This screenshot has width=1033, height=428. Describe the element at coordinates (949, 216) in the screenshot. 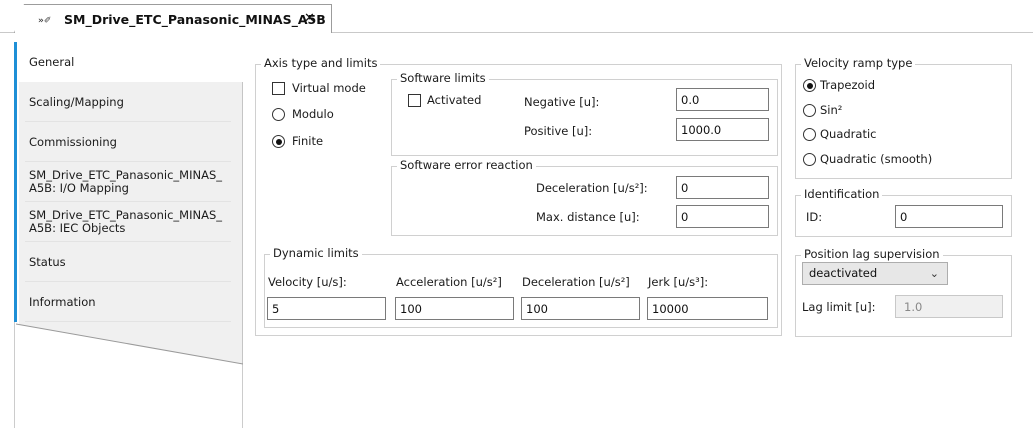

I see `id-input` at that location.